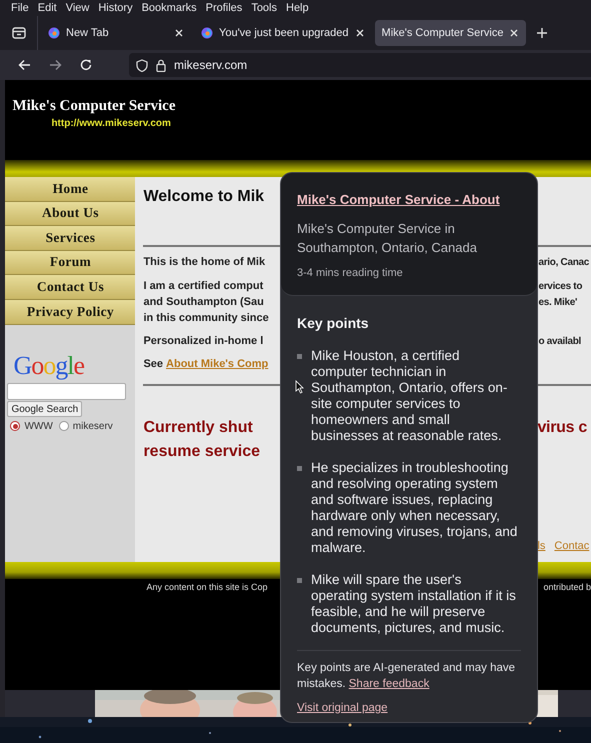 This screenshot has width=591, height=743. What do you see at coordinates (86, 65) in the screenshot?
I see `reload-icon` at bounding box center [86, 65].